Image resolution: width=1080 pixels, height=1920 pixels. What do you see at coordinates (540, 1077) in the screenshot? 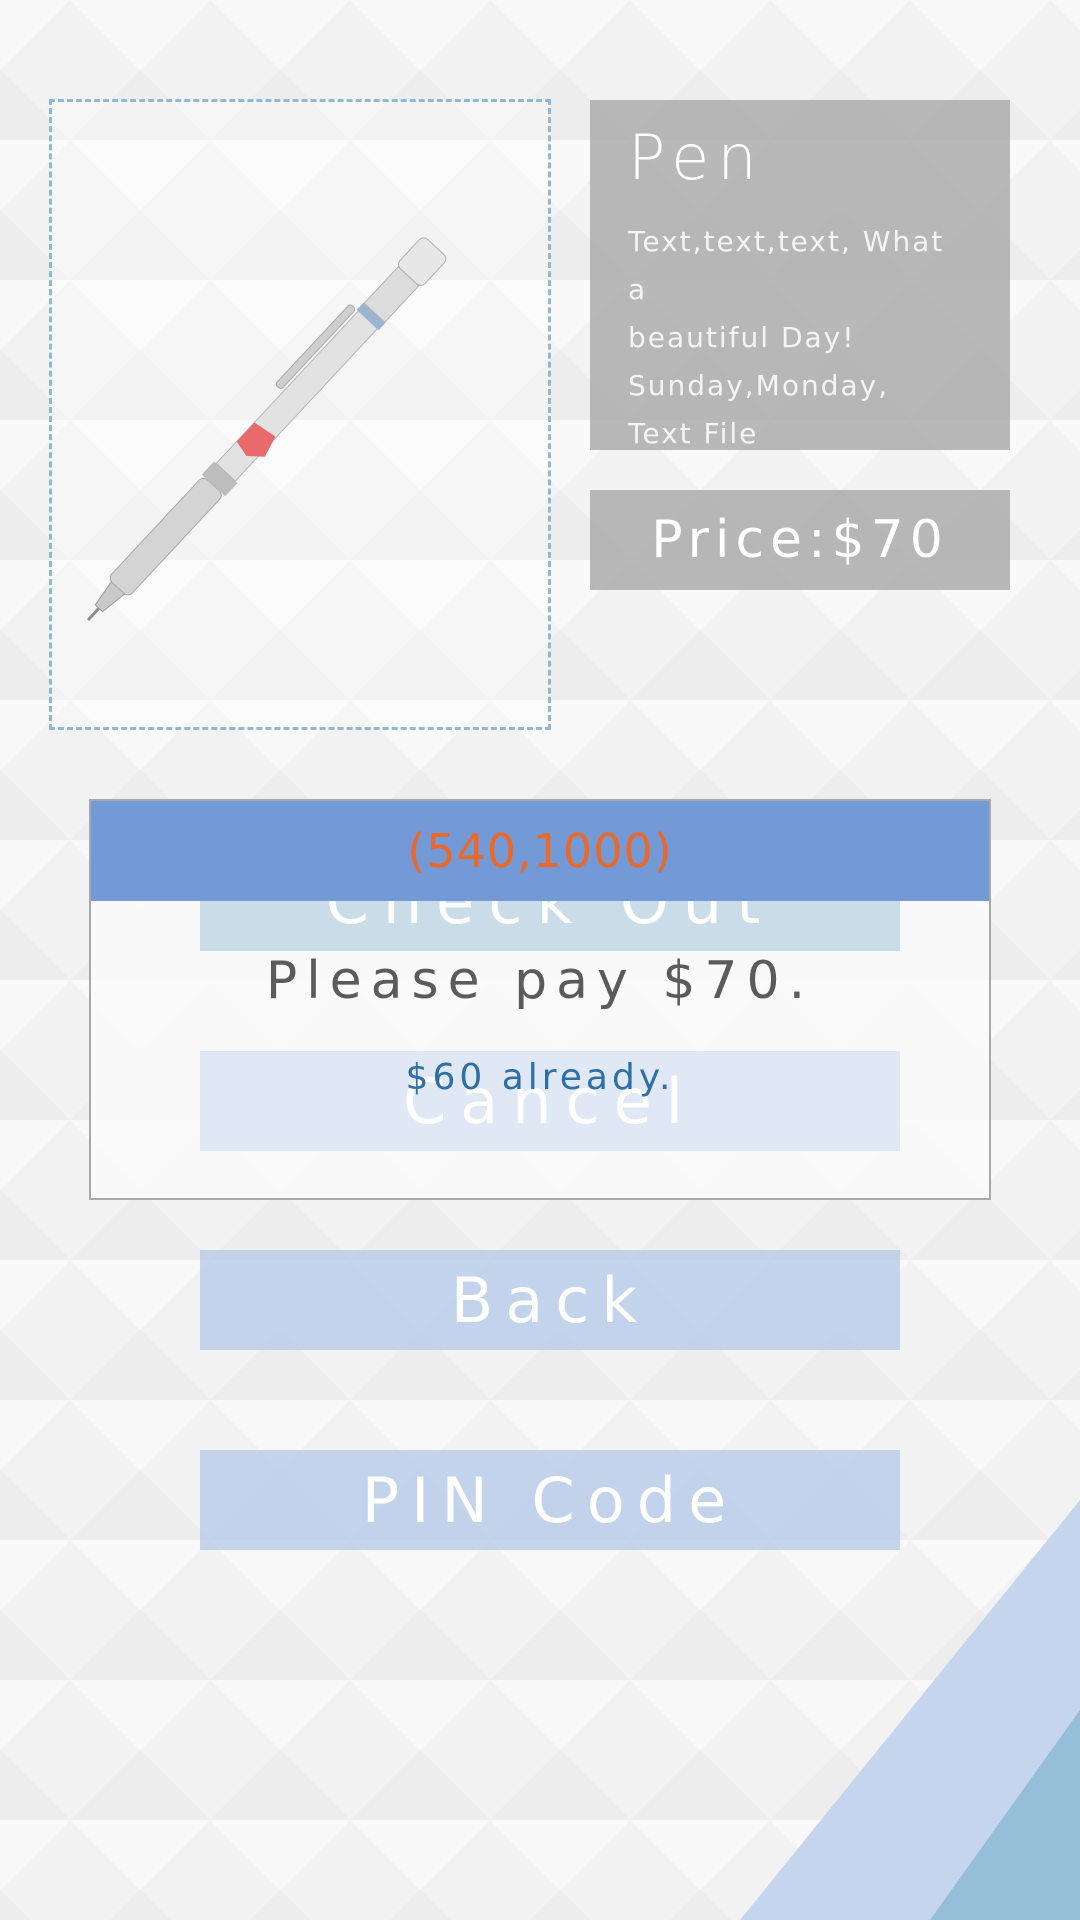
I see `paid-already-message: $60 already.` at bounding box center [540, 1077].